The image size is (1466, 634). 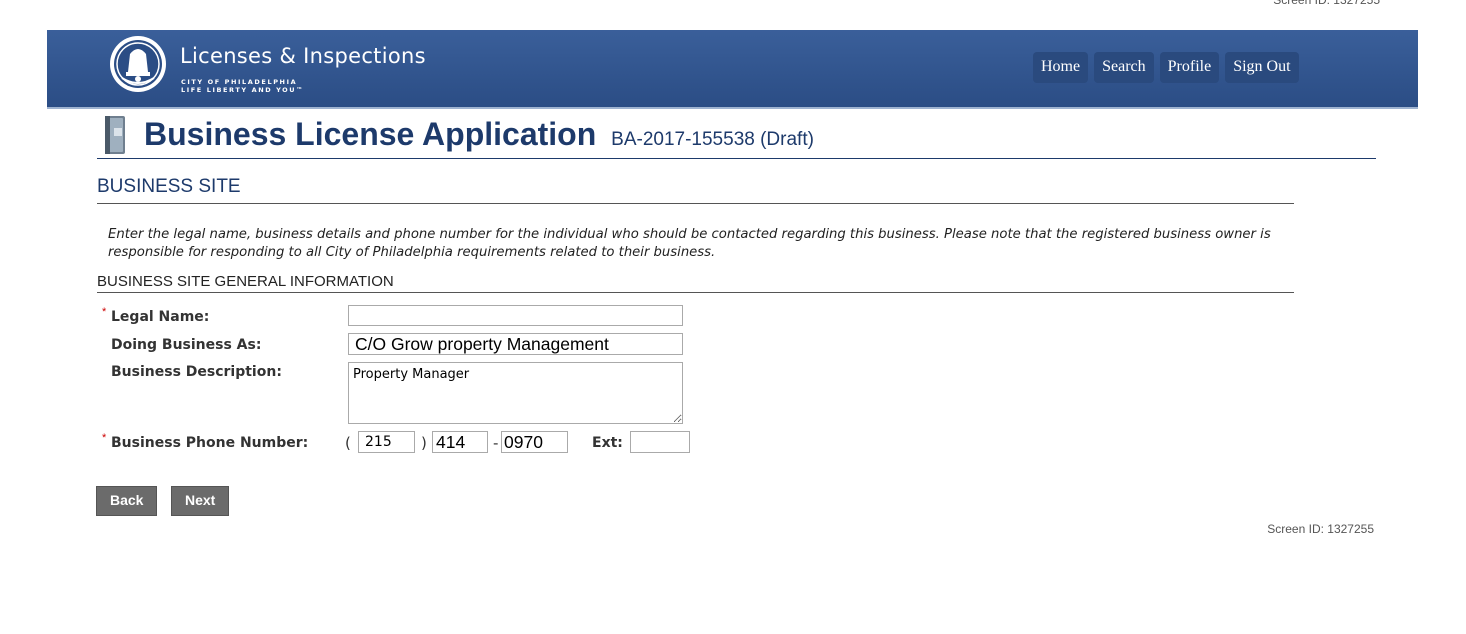 I want to click on nav-profile: Profile, so click(x=1189, y=67).